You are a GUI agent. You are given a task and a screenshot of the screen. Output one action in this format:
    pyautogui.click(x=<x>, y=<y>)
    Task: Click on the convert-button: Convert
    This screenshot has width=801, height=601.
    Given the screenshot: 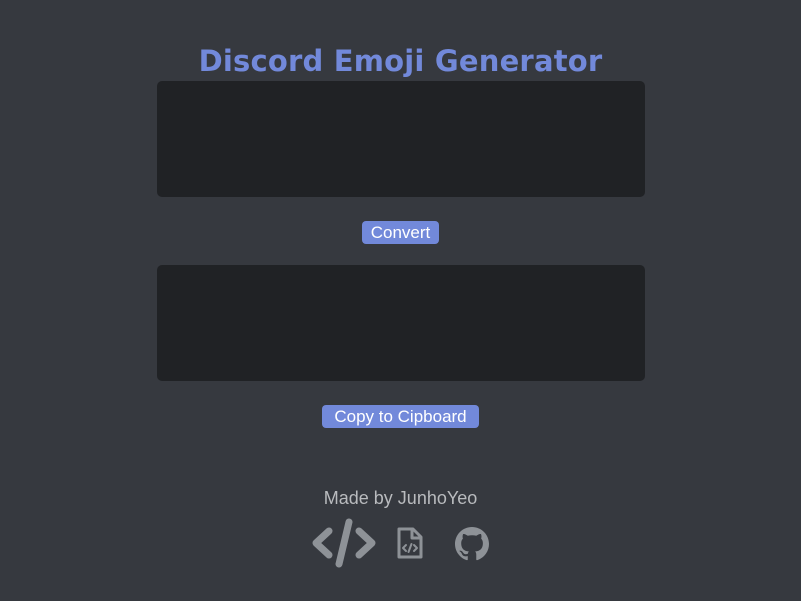 What is the action you would take?
    pyautogui.click(x=400, y=232)
    